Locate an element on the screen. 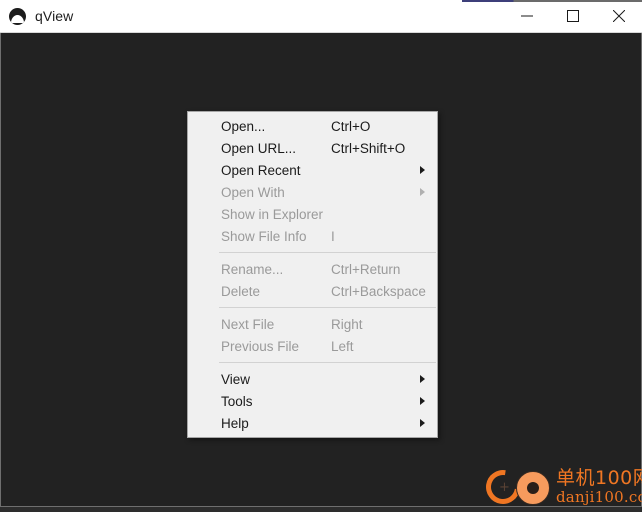  menu-item-show-file-info: Show File Info I is located at coordinates (312, 236).